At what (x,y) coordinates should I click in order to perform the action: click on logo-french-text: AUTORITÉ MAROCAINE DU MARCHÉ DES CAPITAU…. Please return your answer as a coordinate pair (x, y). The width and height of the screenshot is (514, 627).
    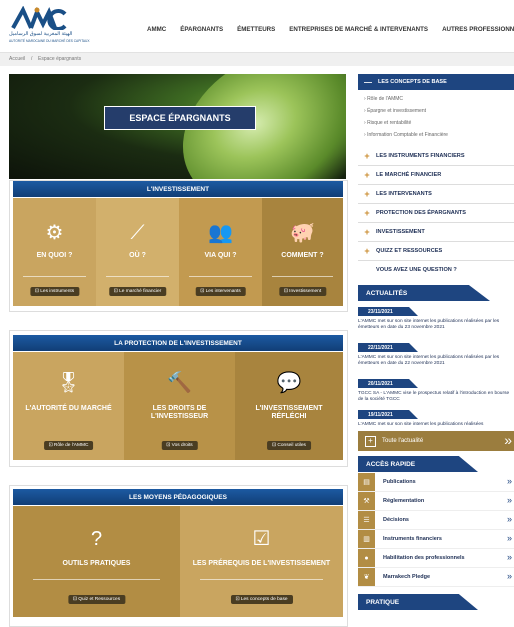
    Looking at the image, I should click on (49, 41).